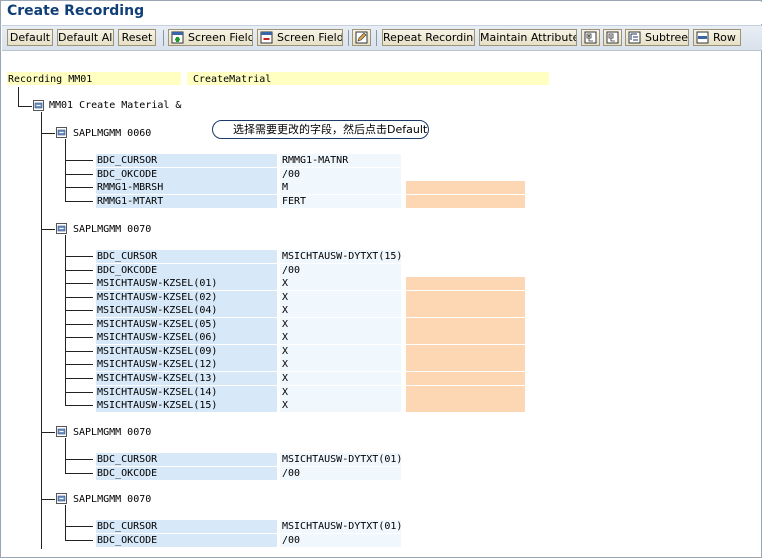 This screenshot has width=762, height=558. I want to click on tooltip-text: 选择需要更改的字段，然后点击Default, so click(330, 129).